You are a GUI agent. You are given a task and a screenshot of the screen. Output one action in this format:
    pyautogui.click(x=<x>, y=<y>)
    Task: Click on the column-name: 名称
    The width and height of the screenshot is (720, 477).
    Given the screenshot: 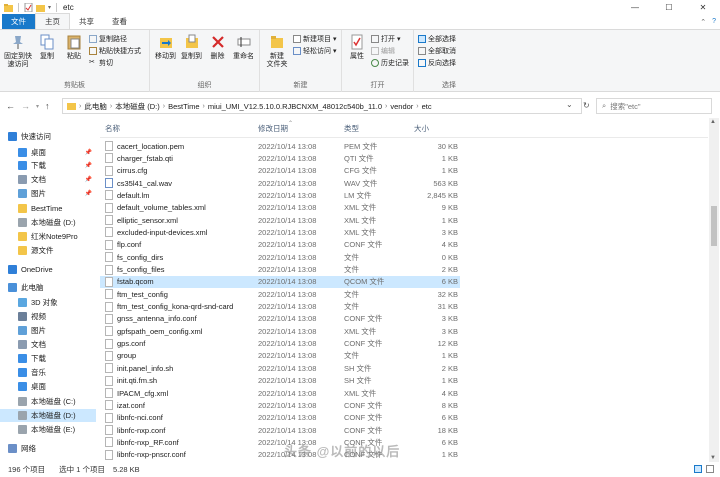 What is the action you would take?
    pyautogui.click(x=112, y=128)
    